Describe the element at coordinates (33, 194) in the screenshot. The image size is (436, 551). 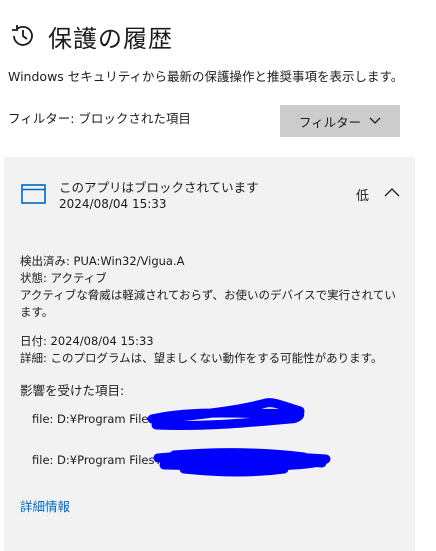
I see `app-window-icon` at that location.